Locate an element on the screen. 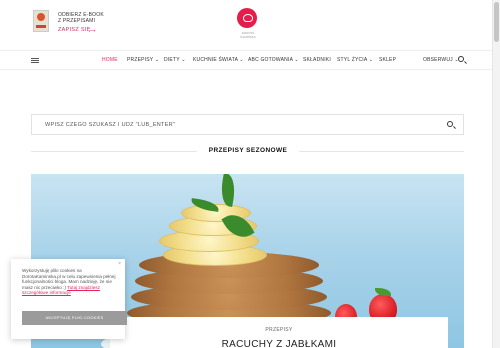  ebook-cover-image is located at coordinates (41, 21).